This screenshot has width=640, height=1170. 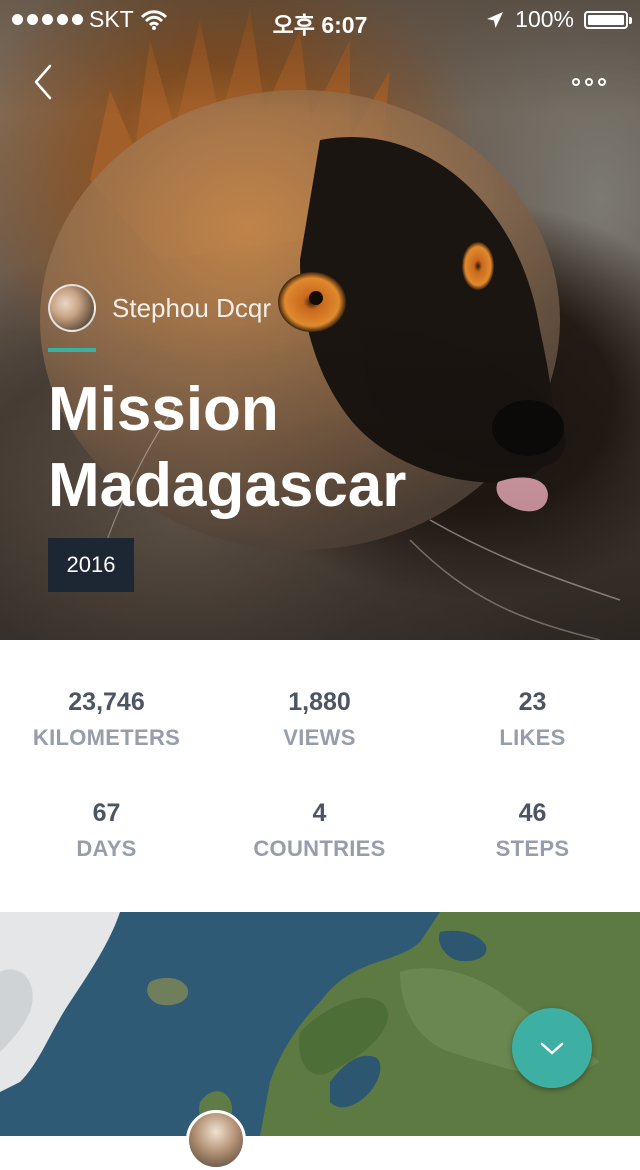 What do you see at coordinates (319, 813) in the screenshot?
I see `stat-value: 4` at bounding box center [319, 813].